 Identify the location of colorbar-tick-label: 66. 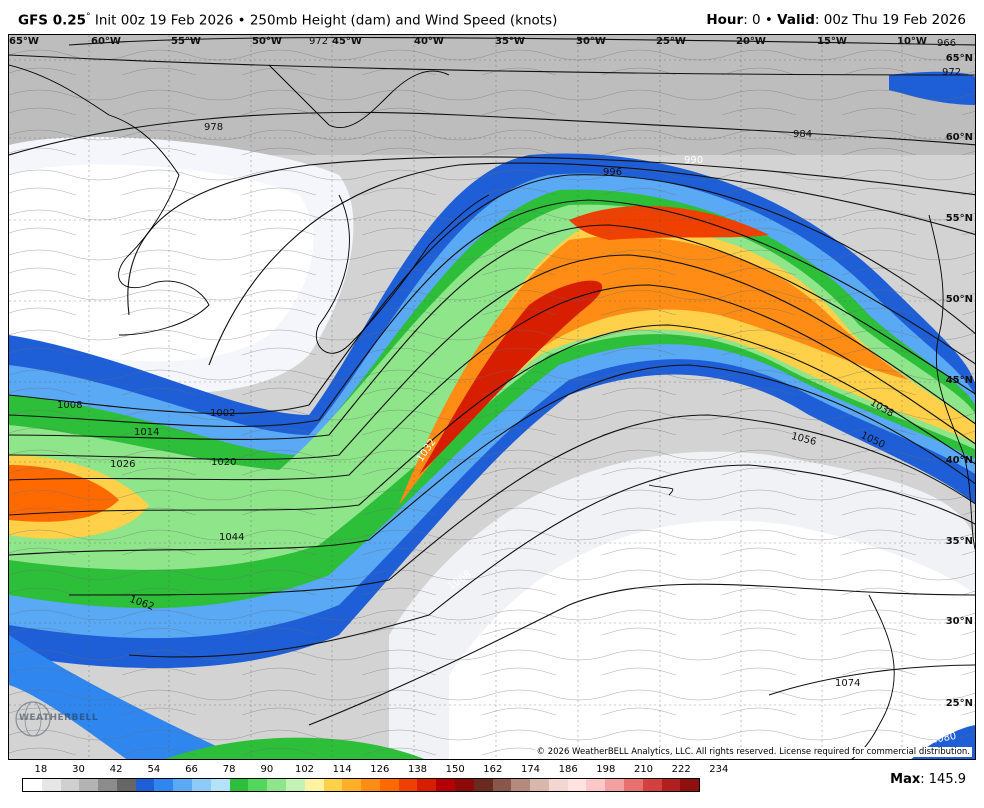
(191, 769).